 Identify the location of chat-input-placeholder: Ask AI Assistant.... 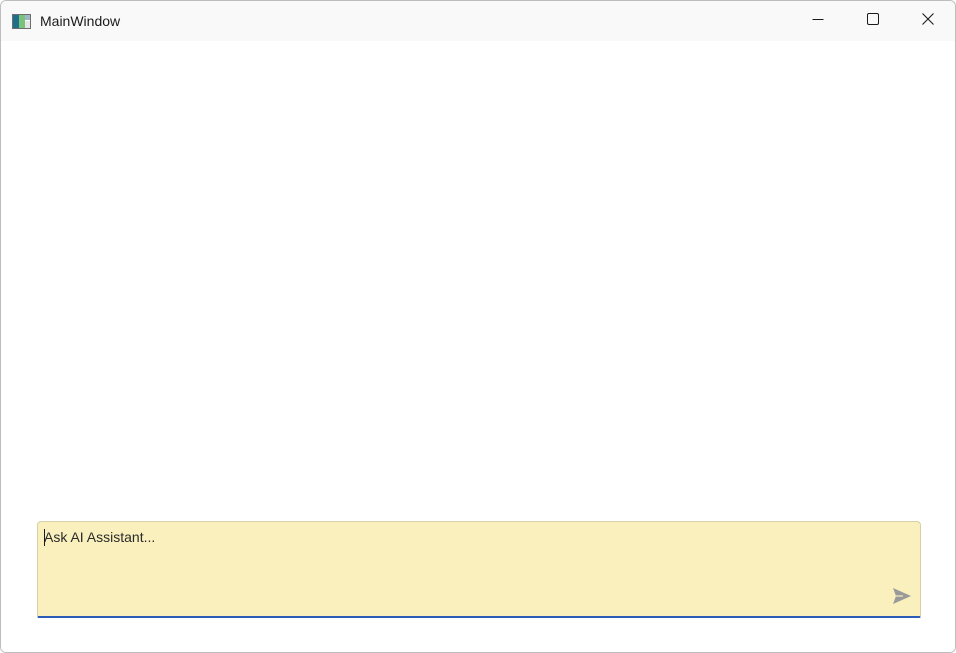
(99, 537).